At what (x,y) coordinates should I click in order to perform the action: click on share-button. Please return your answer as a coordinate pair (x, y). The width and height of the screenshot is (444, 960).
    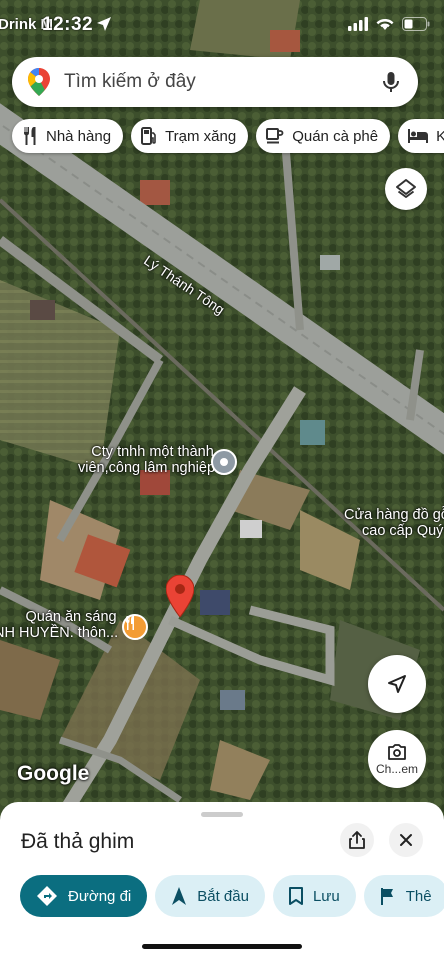
    Looking at the image, I should click on (357, 840).